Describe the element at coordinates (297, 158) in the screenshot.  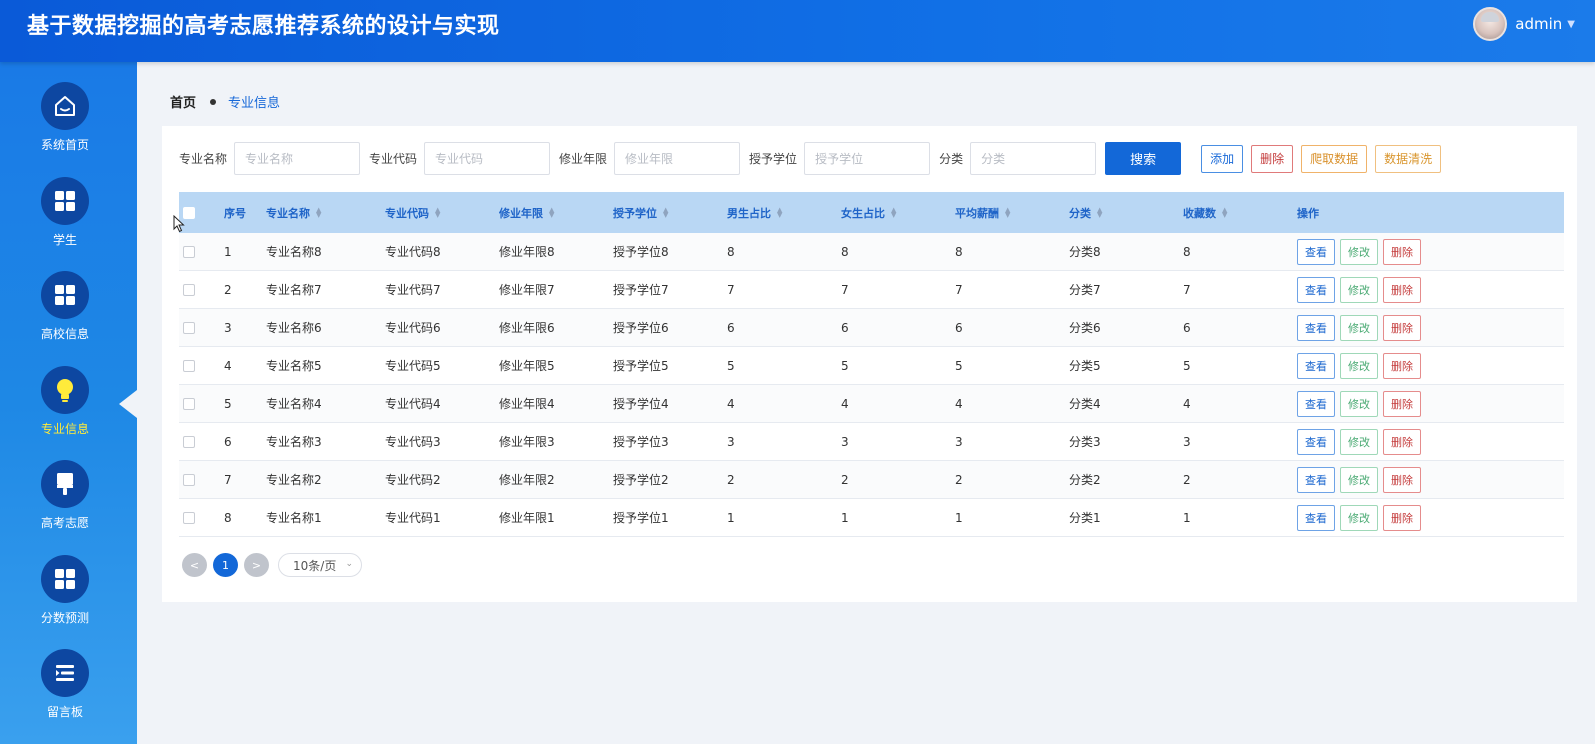
I see `major-name-input` at that location.